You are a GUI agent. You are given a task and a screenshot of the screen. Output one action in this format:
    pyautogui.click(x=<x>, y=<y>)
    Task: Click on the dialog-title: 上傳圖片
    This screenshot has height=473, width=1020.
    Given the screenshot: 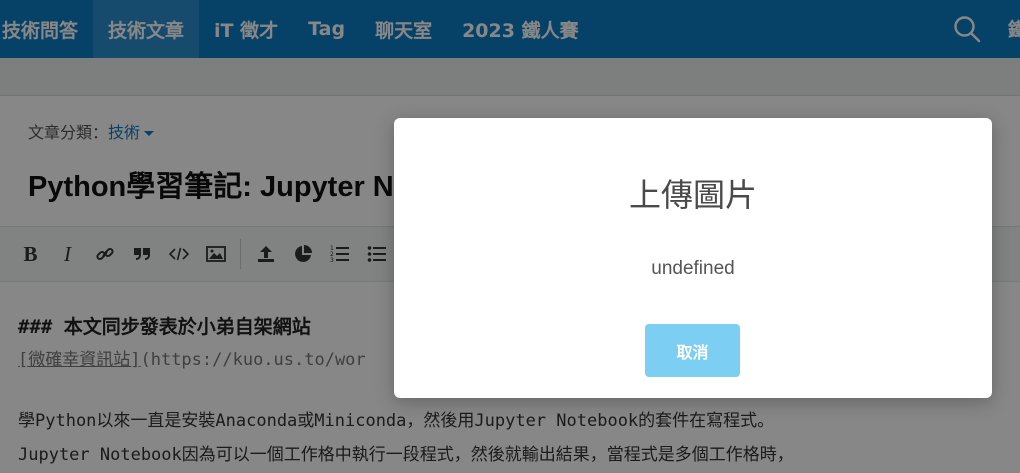 What is the action you would take?
    pyautogui.click(x=692, y=195)
    